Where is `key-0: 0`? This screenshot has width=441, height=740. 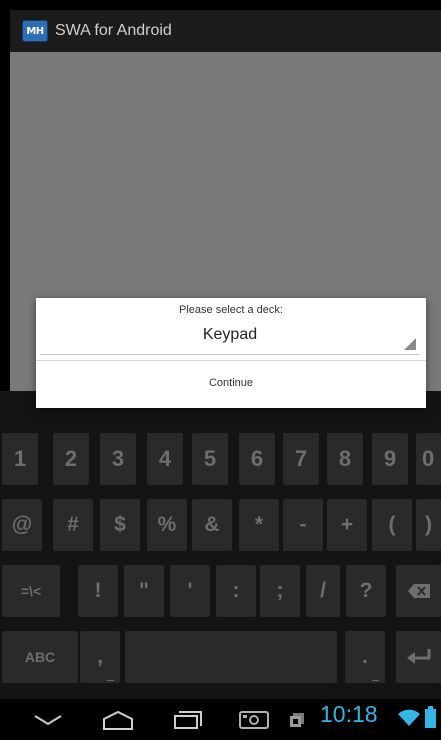 key-0: 0 is located at coordinates (428, 459).